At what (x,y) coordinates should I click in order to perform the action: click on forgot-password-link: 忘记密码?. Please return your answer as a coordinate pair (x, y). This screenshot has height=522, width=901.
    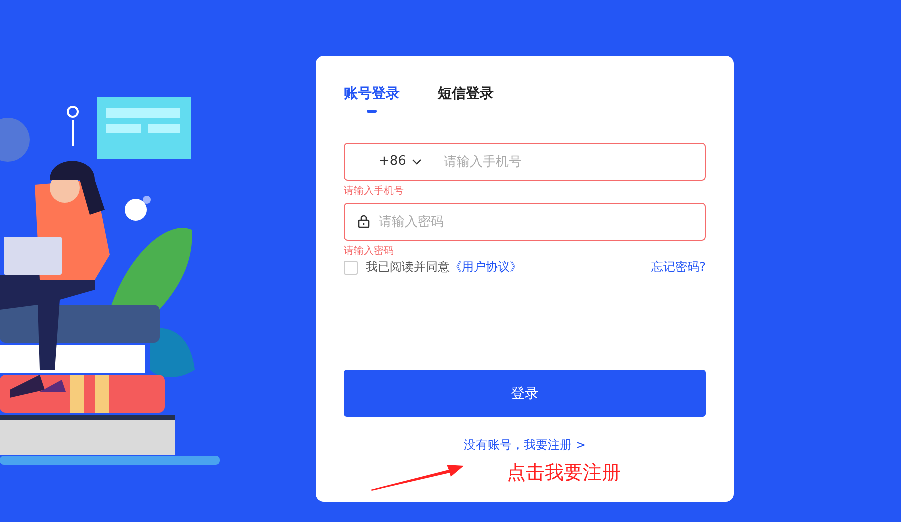
    Looking at the image, I should click on (679, 267).